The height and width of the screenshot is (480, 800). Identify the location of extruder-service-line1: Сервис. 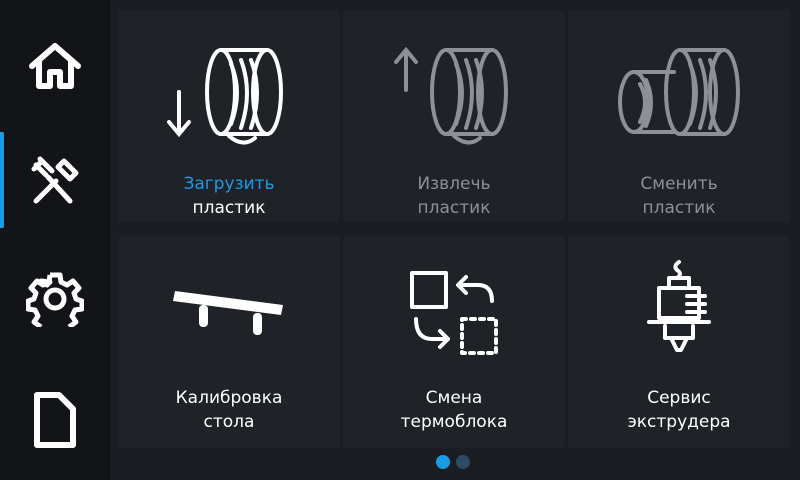
(679, 398).